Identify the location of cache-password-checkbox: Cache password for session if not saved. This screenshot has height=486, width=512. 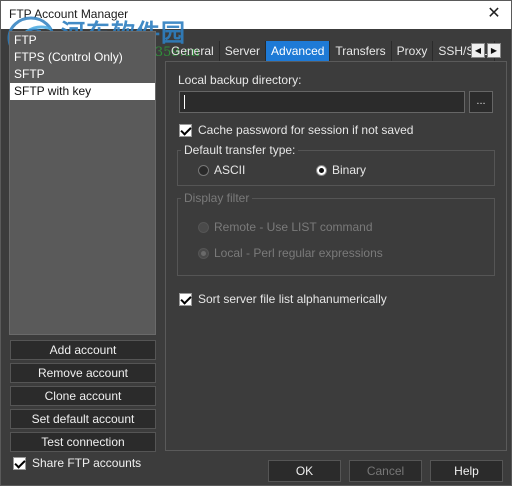
(296, 130).